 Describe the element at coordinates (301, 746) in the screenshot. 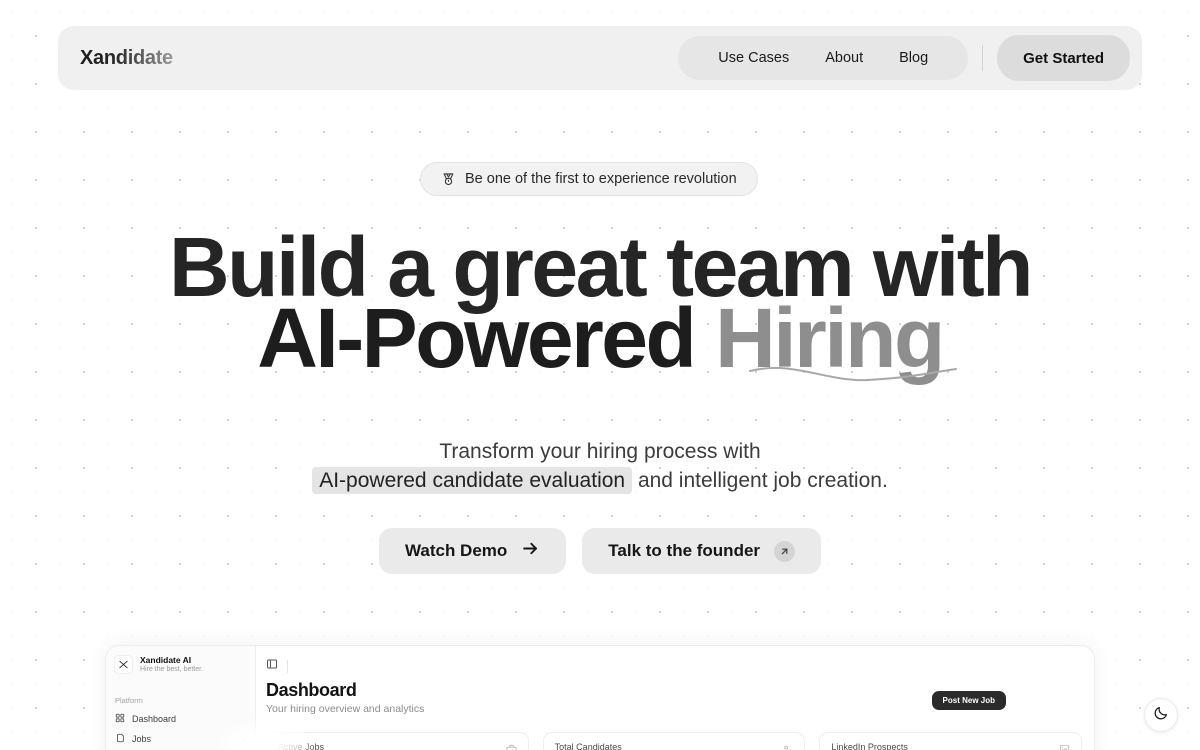

I see `stat-card-label: Active Jobs` at that location.